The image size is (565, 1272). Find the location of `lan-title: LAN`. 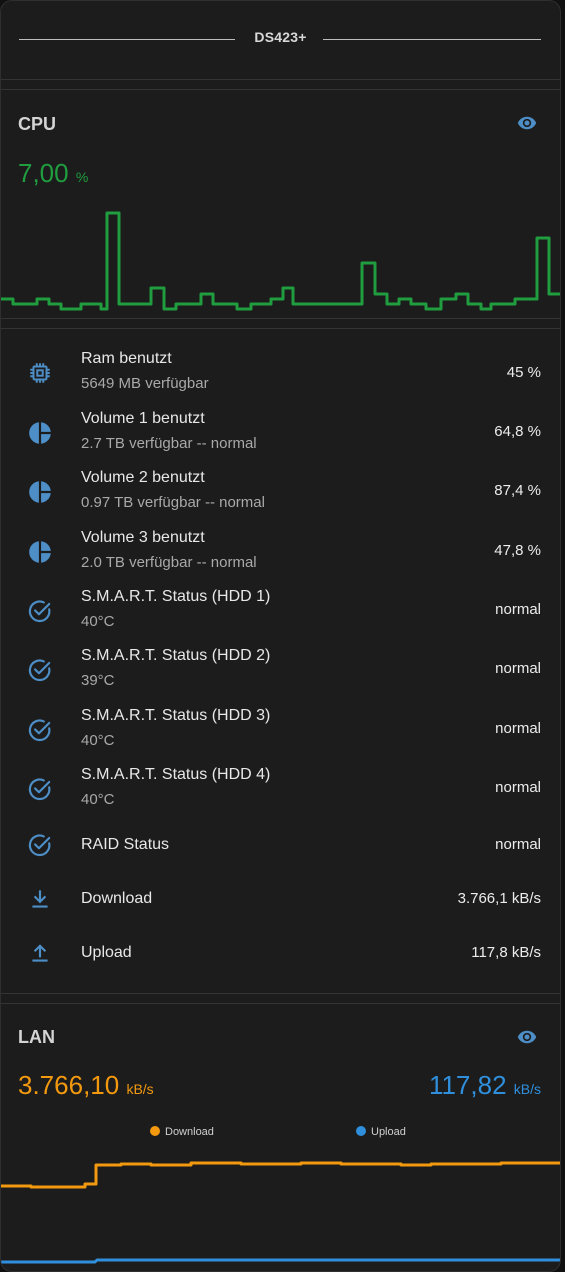

lan-title: LAN is located at coordinates (36, 1037).